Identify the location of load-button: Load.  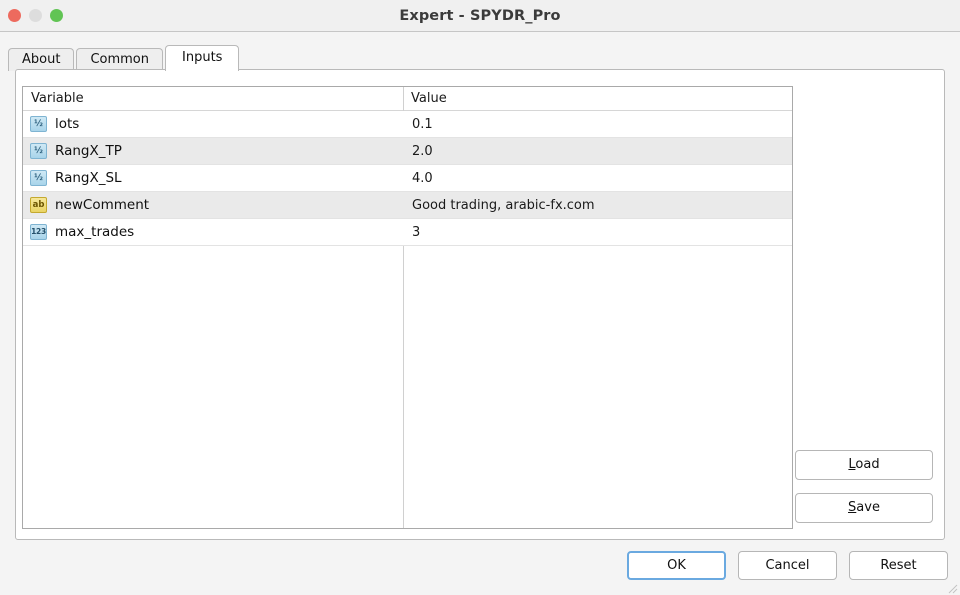
(864, 465).